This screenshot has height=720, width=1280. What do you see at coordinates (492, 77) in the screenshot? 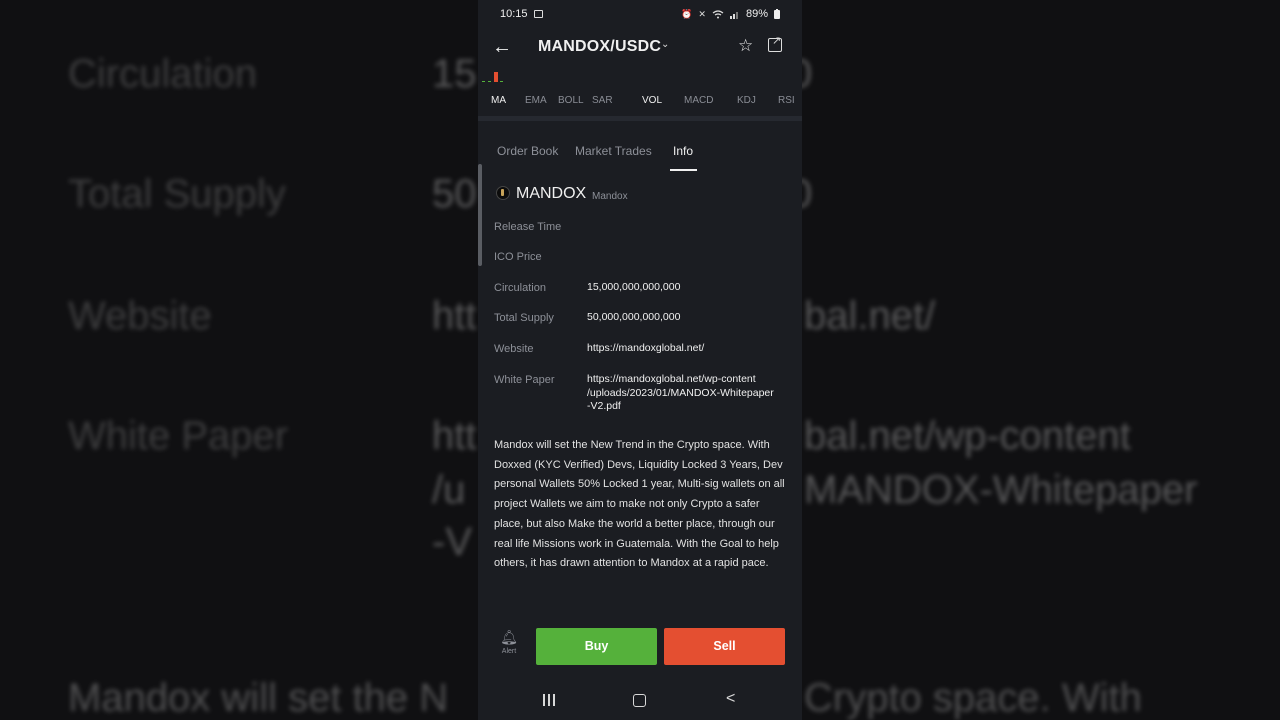
I see `volume-bars` at bounding box center [492, 77].